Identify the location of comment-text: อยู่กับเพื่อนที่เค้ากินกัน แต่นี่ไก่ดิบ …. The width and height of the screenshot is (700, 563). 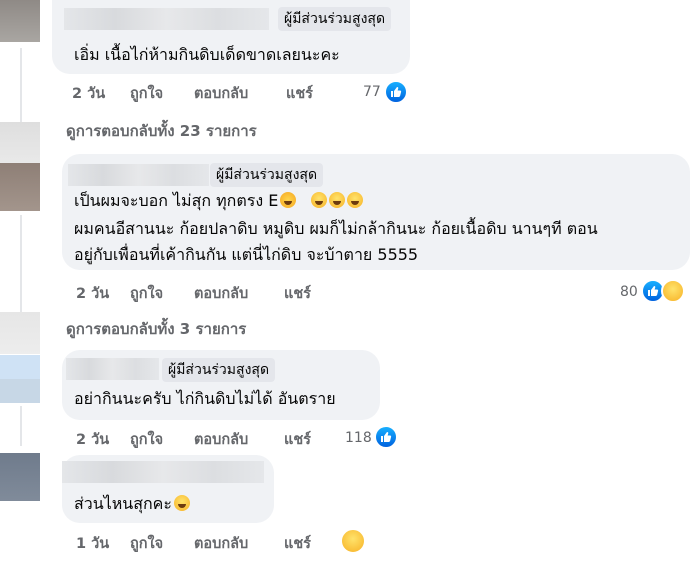
(246, 254).